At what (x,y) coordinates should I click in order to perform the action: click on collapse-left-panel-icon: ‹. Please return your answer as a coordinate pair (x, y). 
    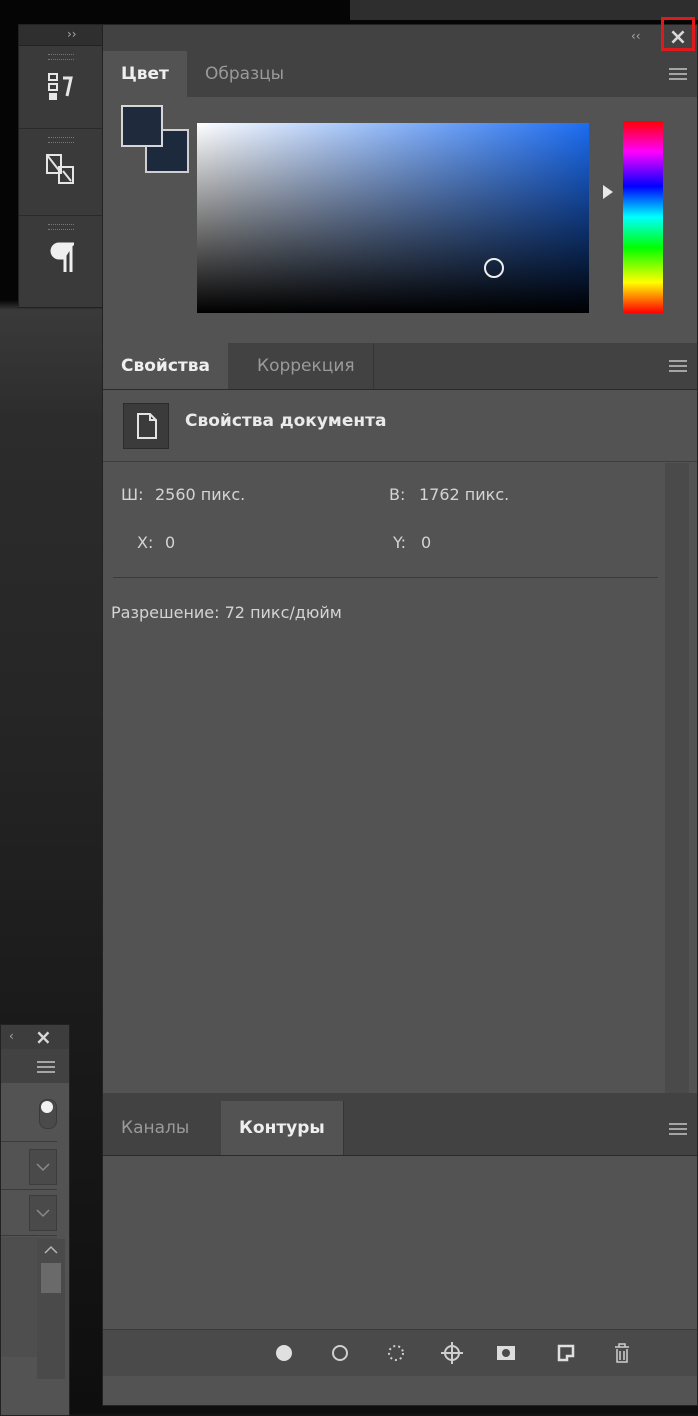
    Looking at the image, I should click on (11, 1036).